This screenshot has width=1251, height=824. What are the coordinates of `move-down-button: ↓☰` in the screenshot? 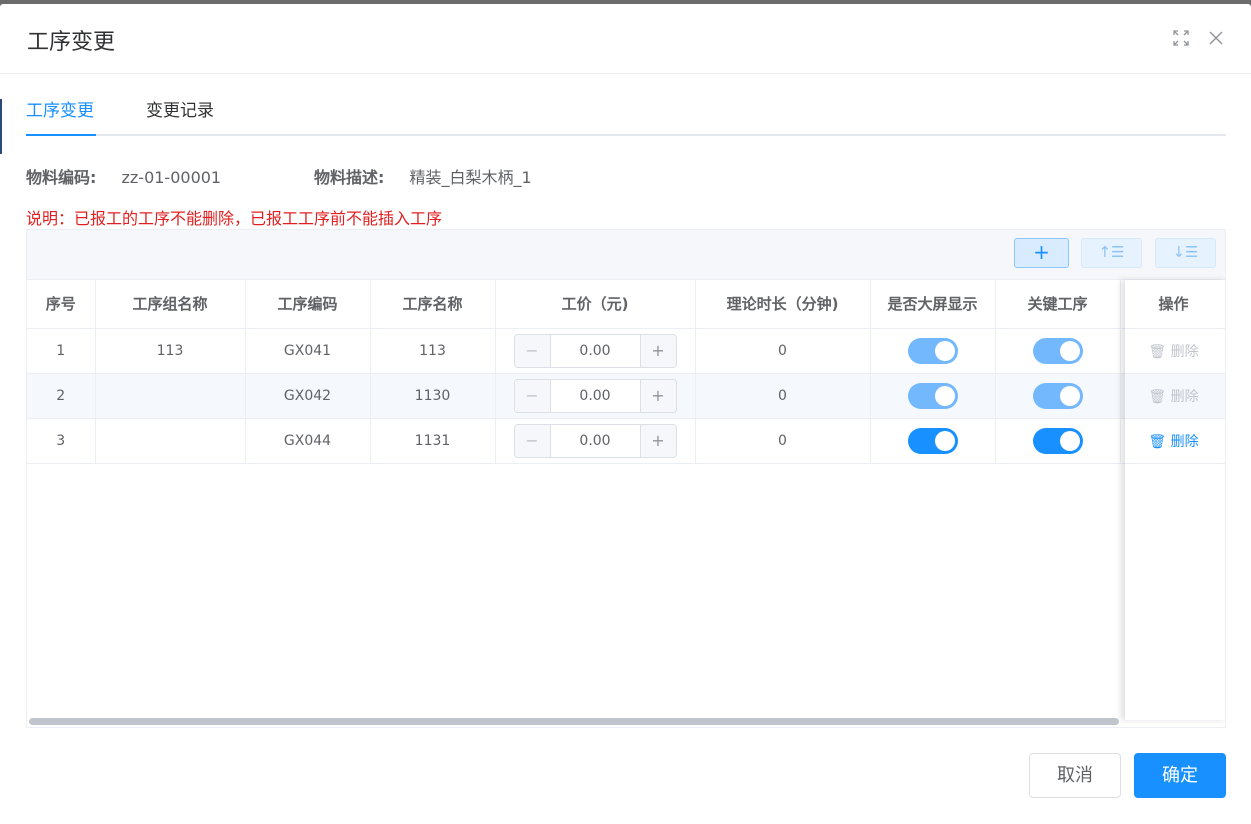 It's located at (1185, 253).